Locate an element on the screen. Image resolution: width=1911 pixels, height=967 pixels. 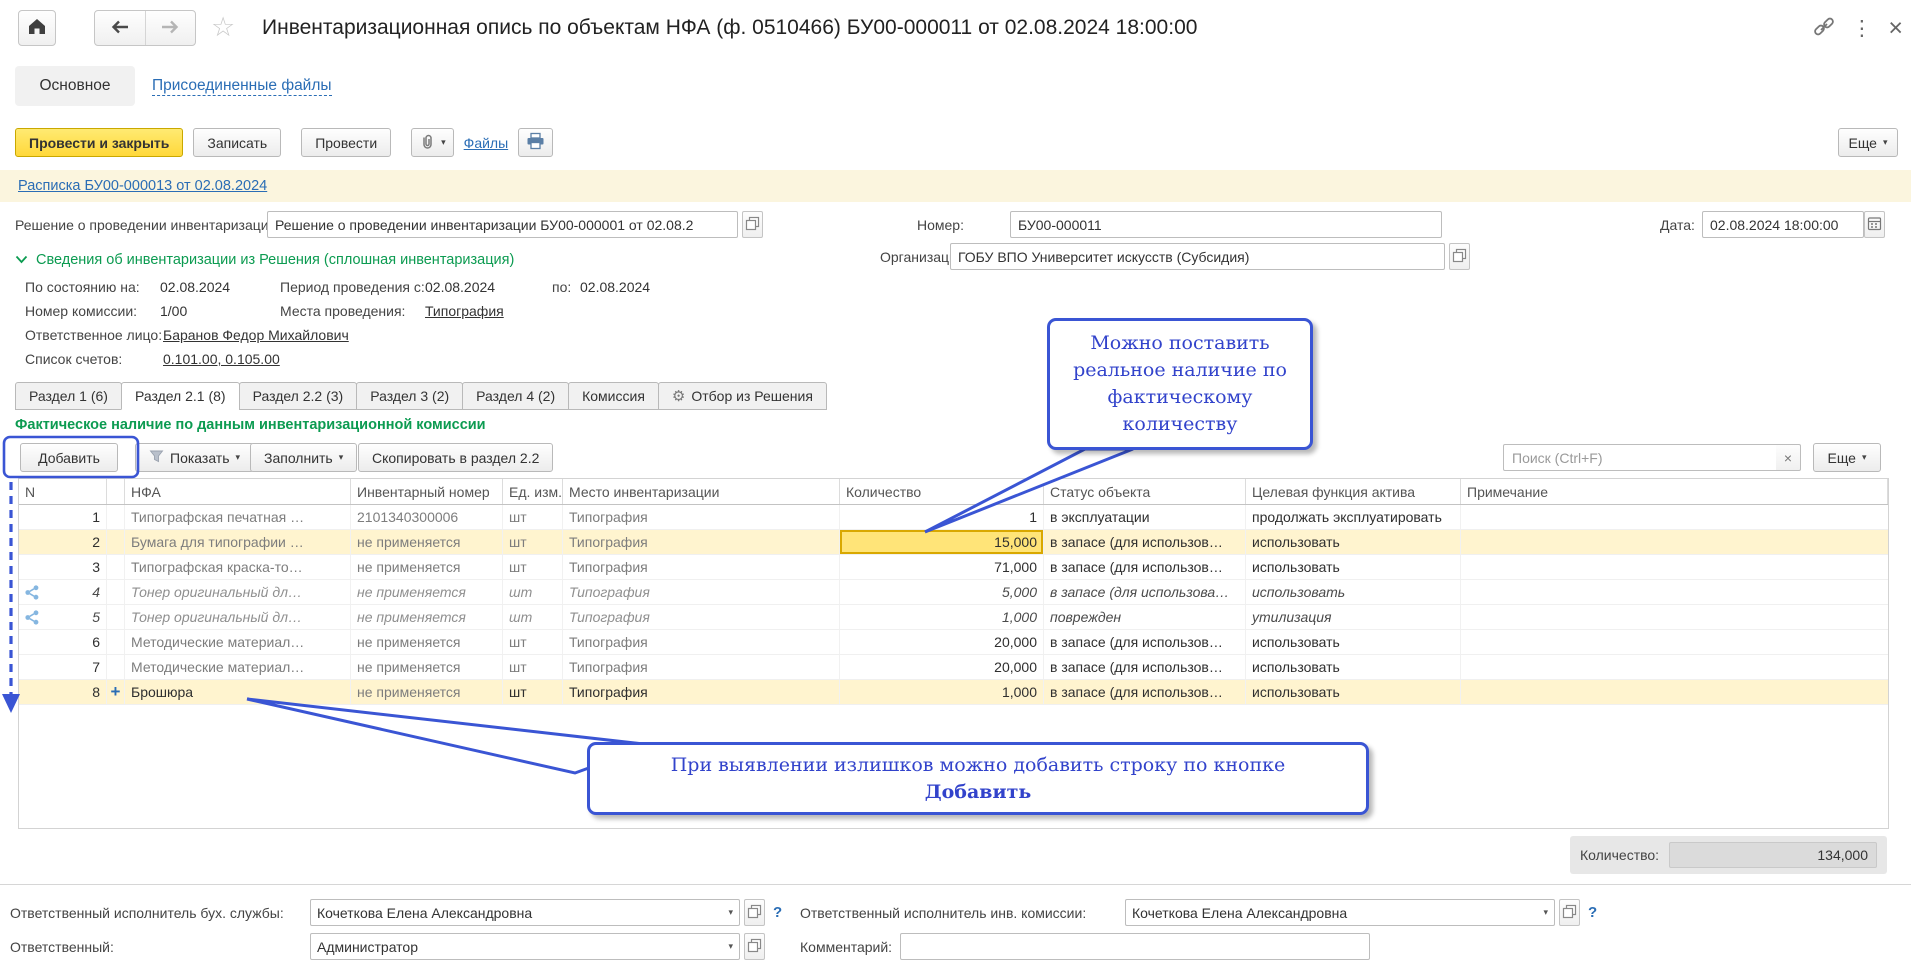
tab-attached-files: Присоединенные файлы is located at coordinates (242, 86).